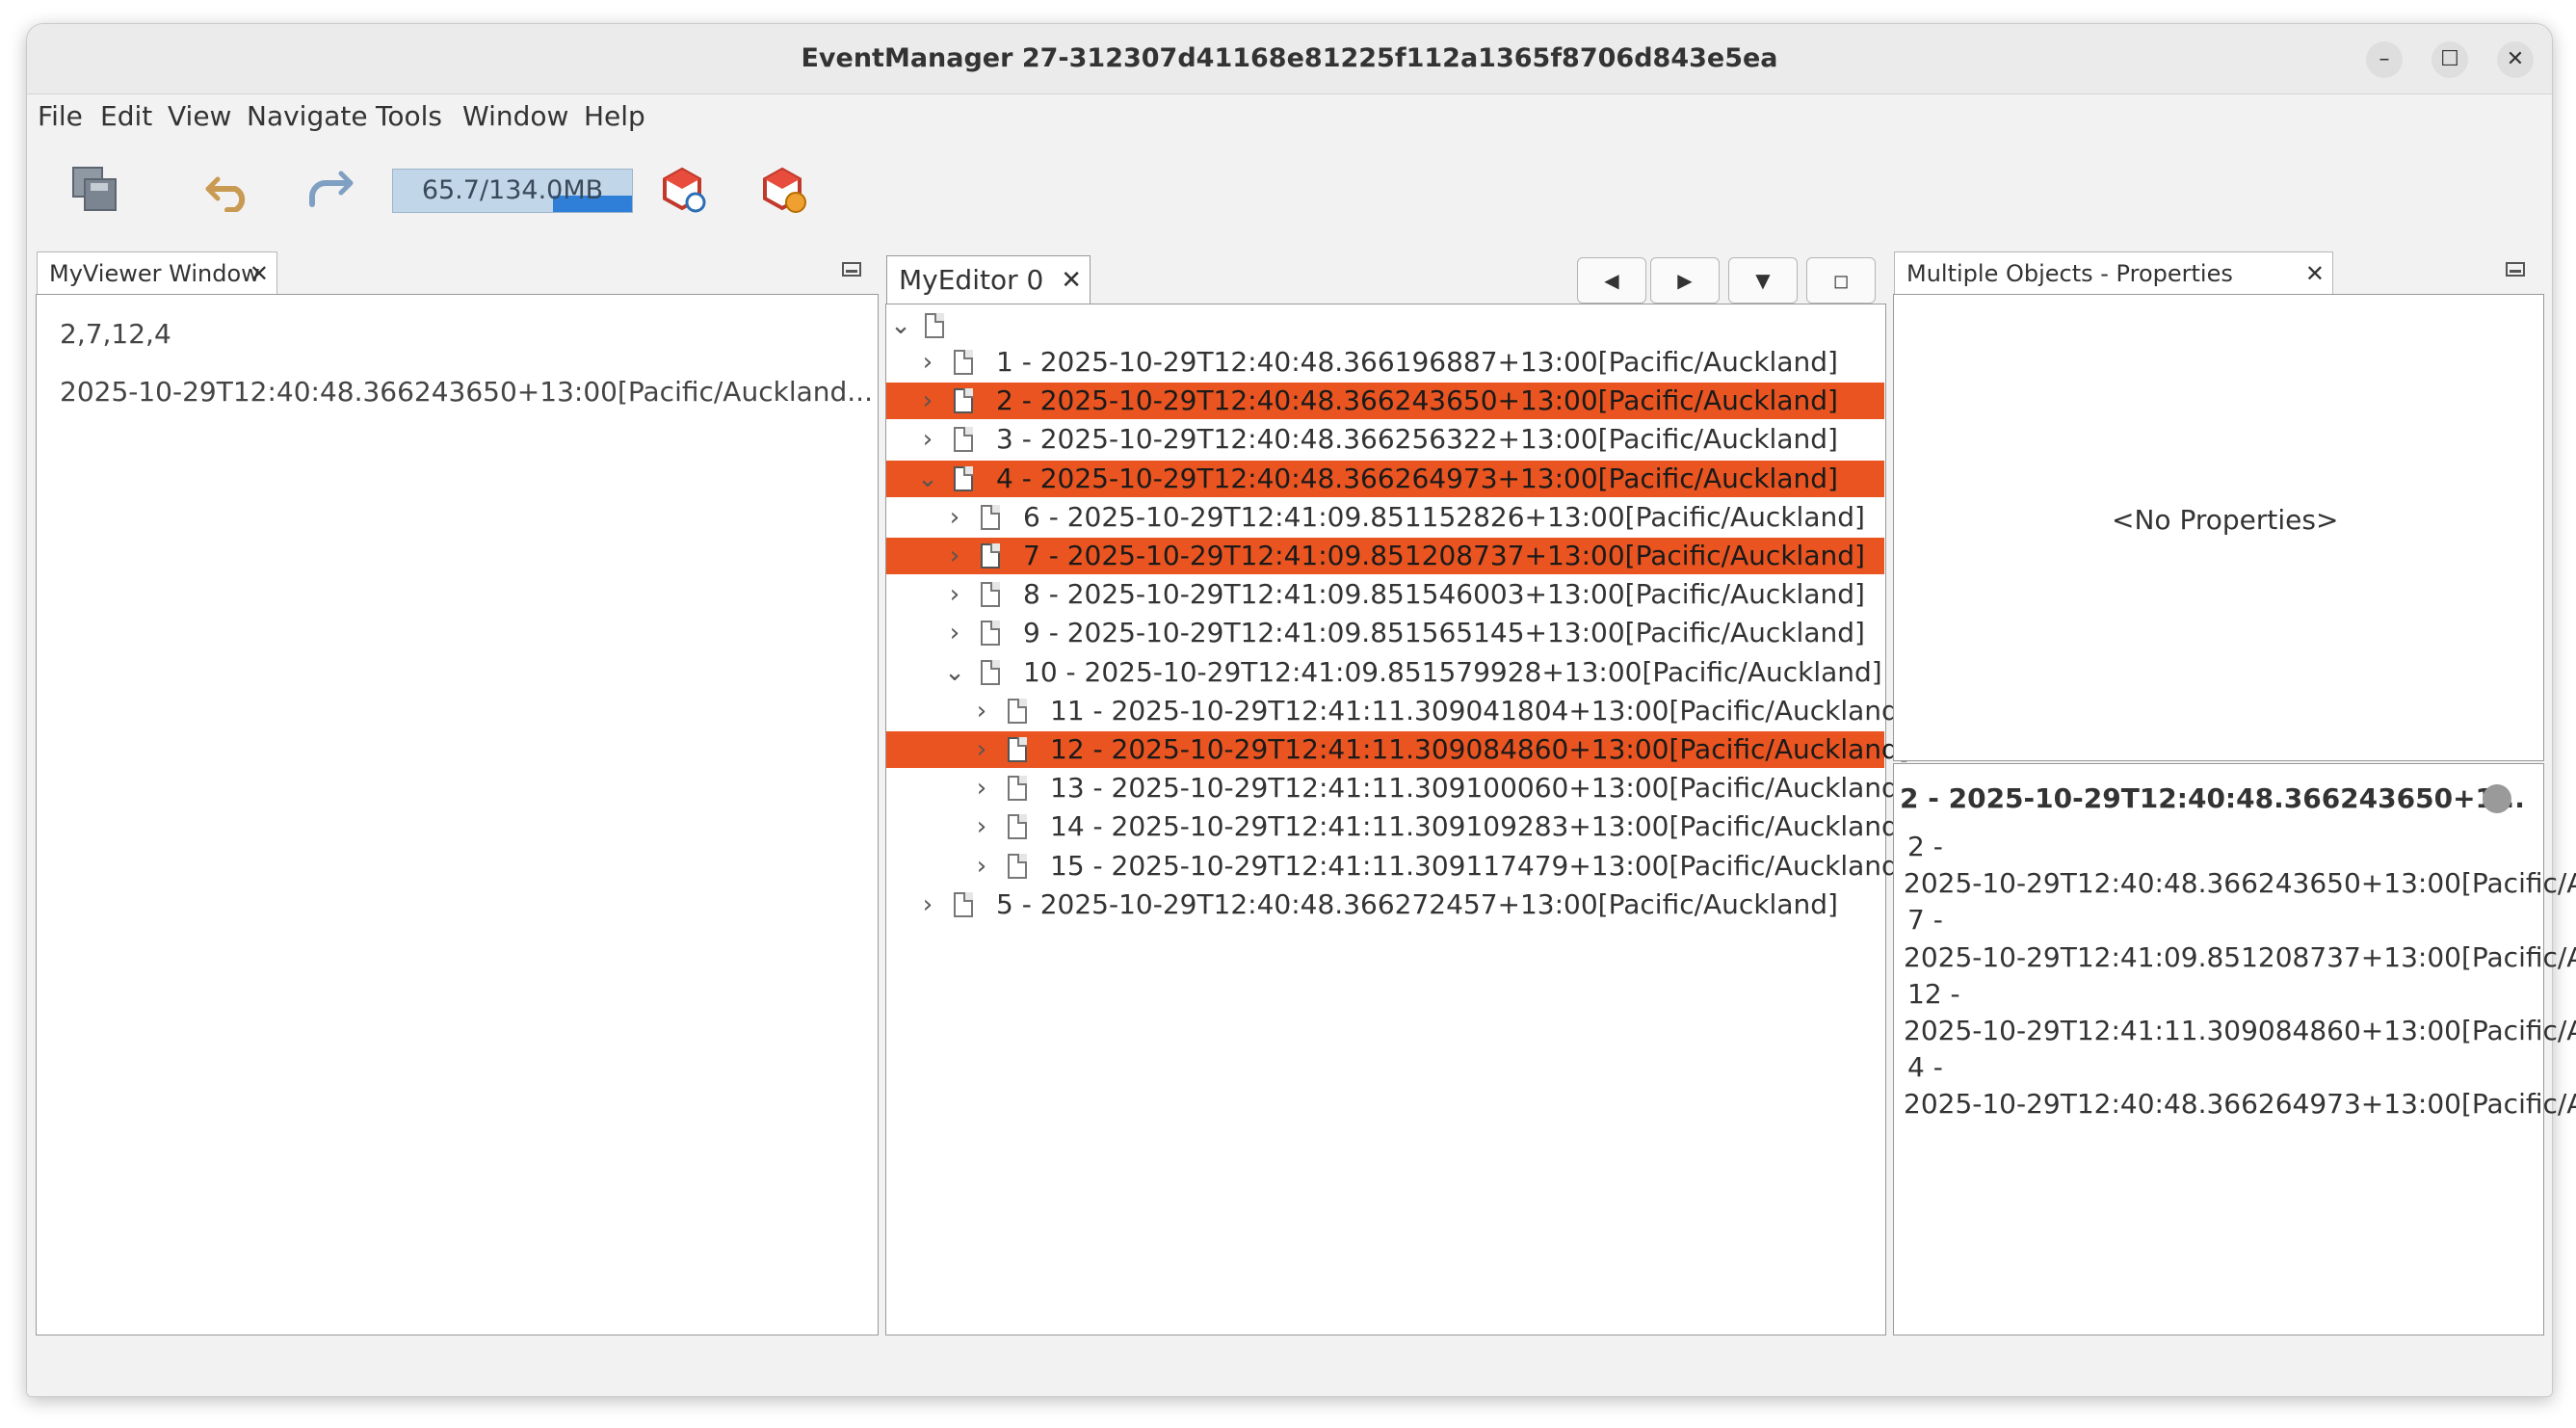 The height and width of the screenshot is (1428, 2576). What do you see at coordinates (330, 189) in the screenshot?
I see `redo-icon` at bounding box center [330, 189].